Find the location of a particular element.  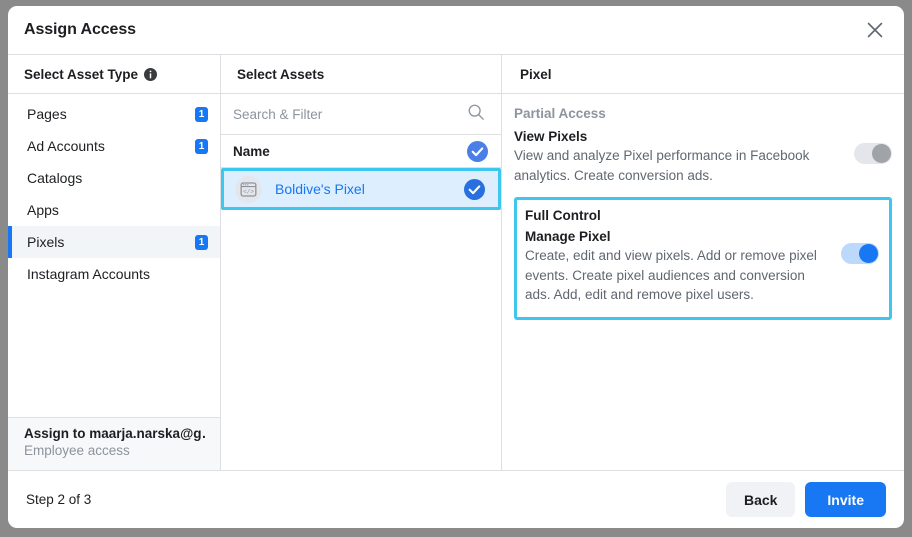

search-icon is located at coordinates (476, 114).